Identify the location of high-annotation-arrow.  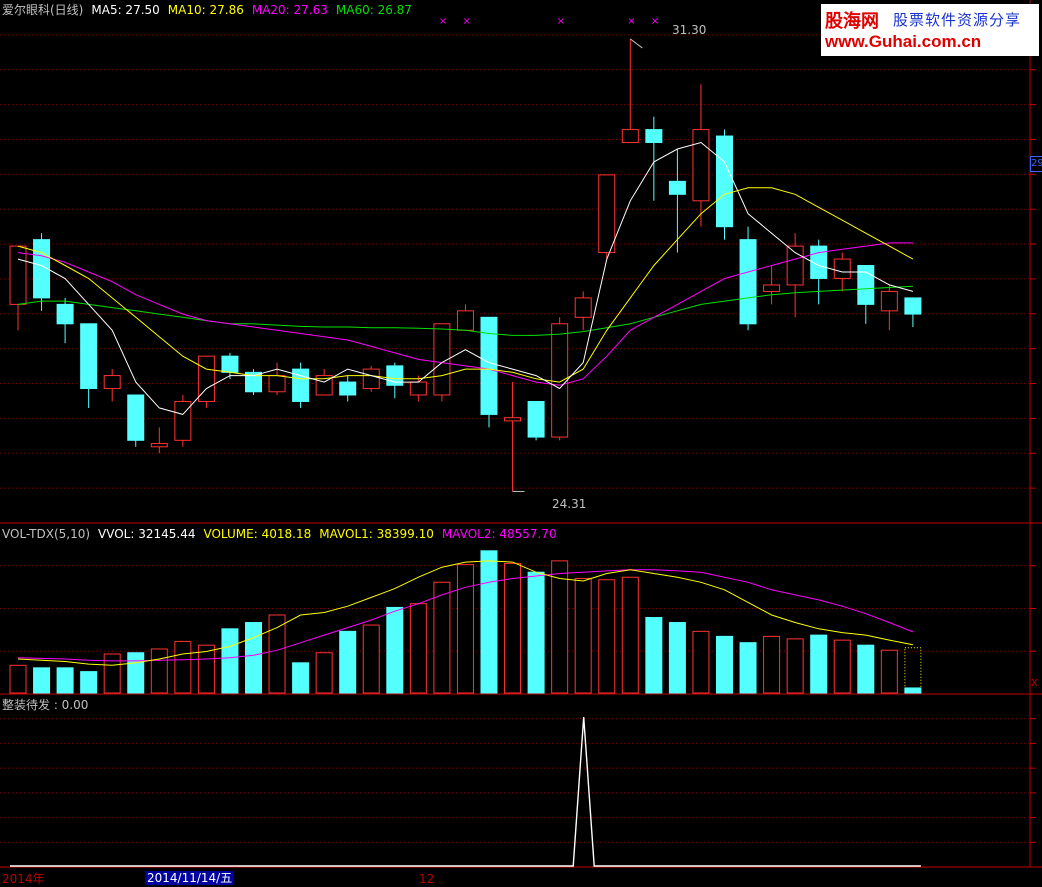
(636, 43).